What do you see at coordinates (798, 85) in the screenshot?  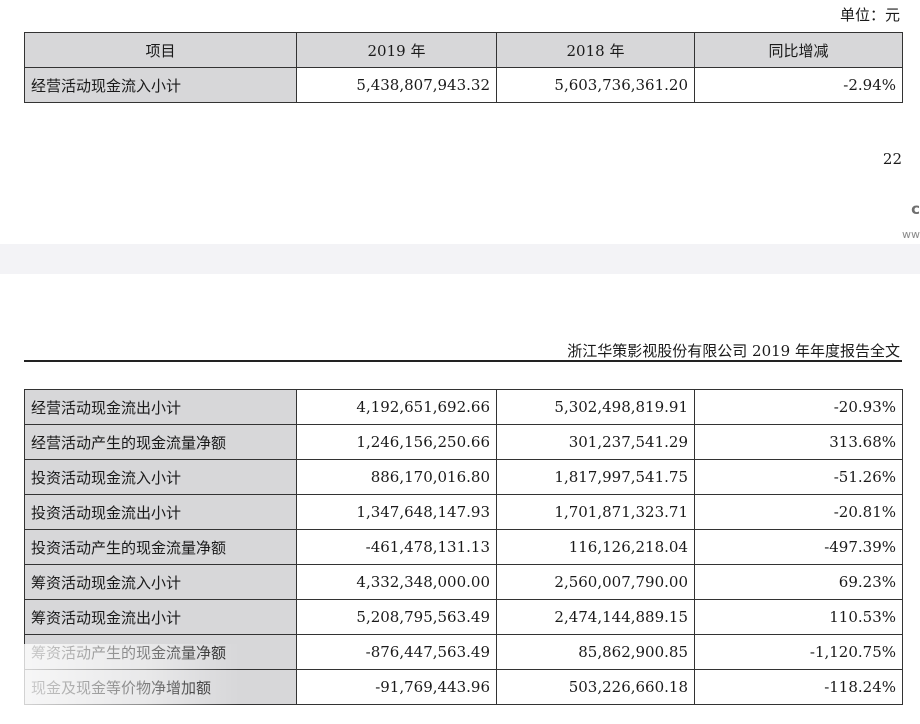 I see `value-change: -2.94%` at bounding box center [798, 85].